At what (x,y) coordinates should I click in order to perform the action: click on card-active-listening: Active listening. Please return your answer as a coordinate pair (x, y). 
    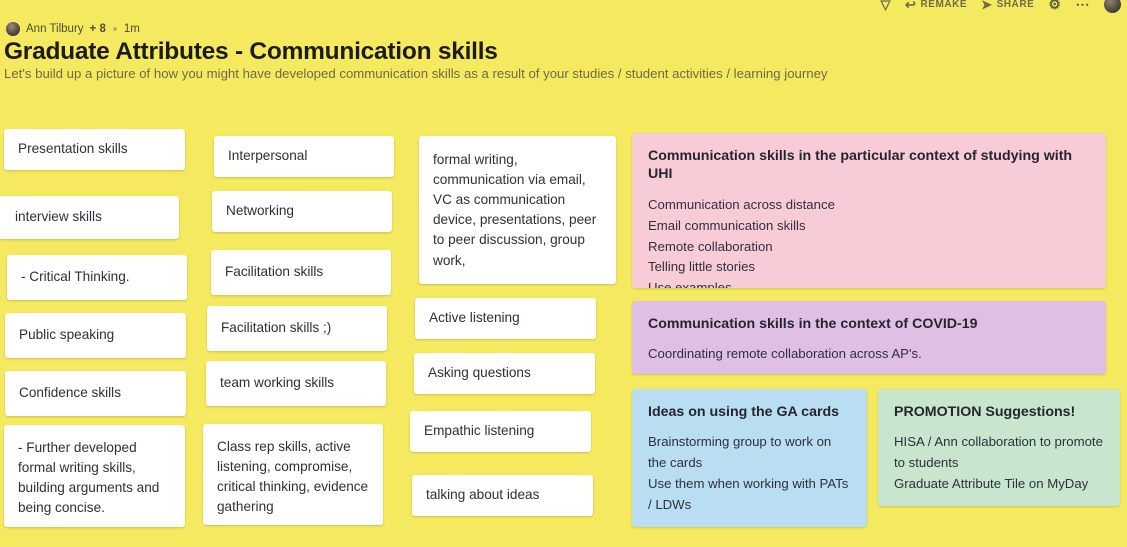
    Looking at the image, I should click on (505, 318).